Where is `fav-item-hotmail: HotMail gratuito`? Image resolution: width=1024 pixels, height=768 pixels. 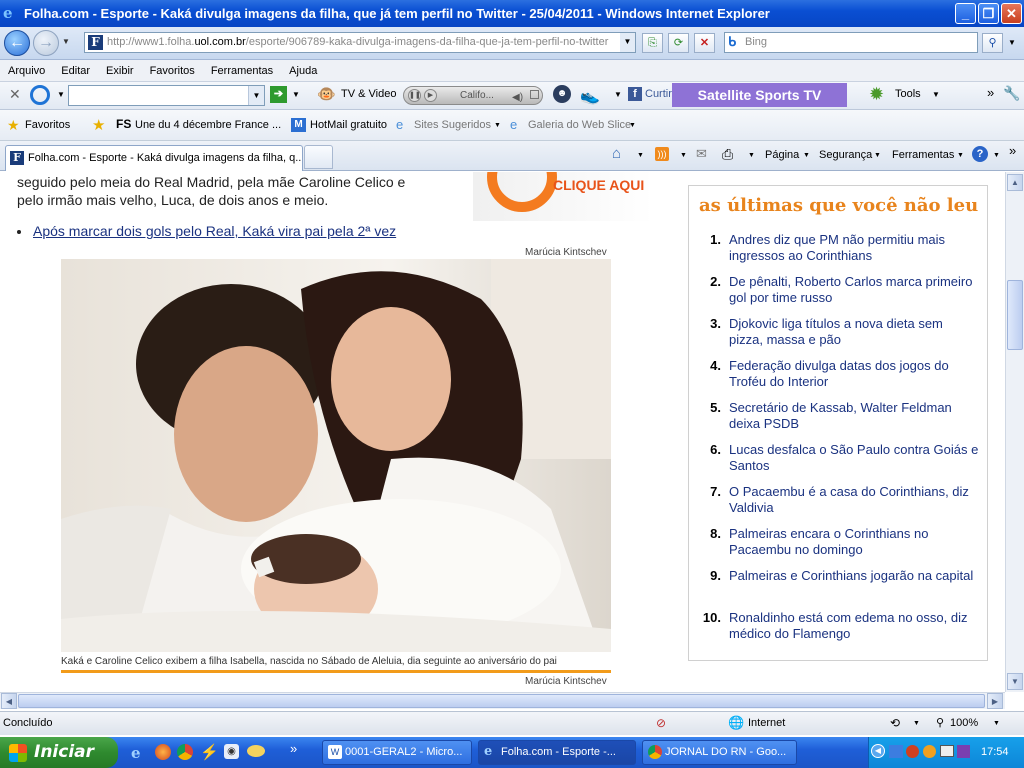 fav-item-hotmail: HotMail gratuito is located at coordinates (348, 125).